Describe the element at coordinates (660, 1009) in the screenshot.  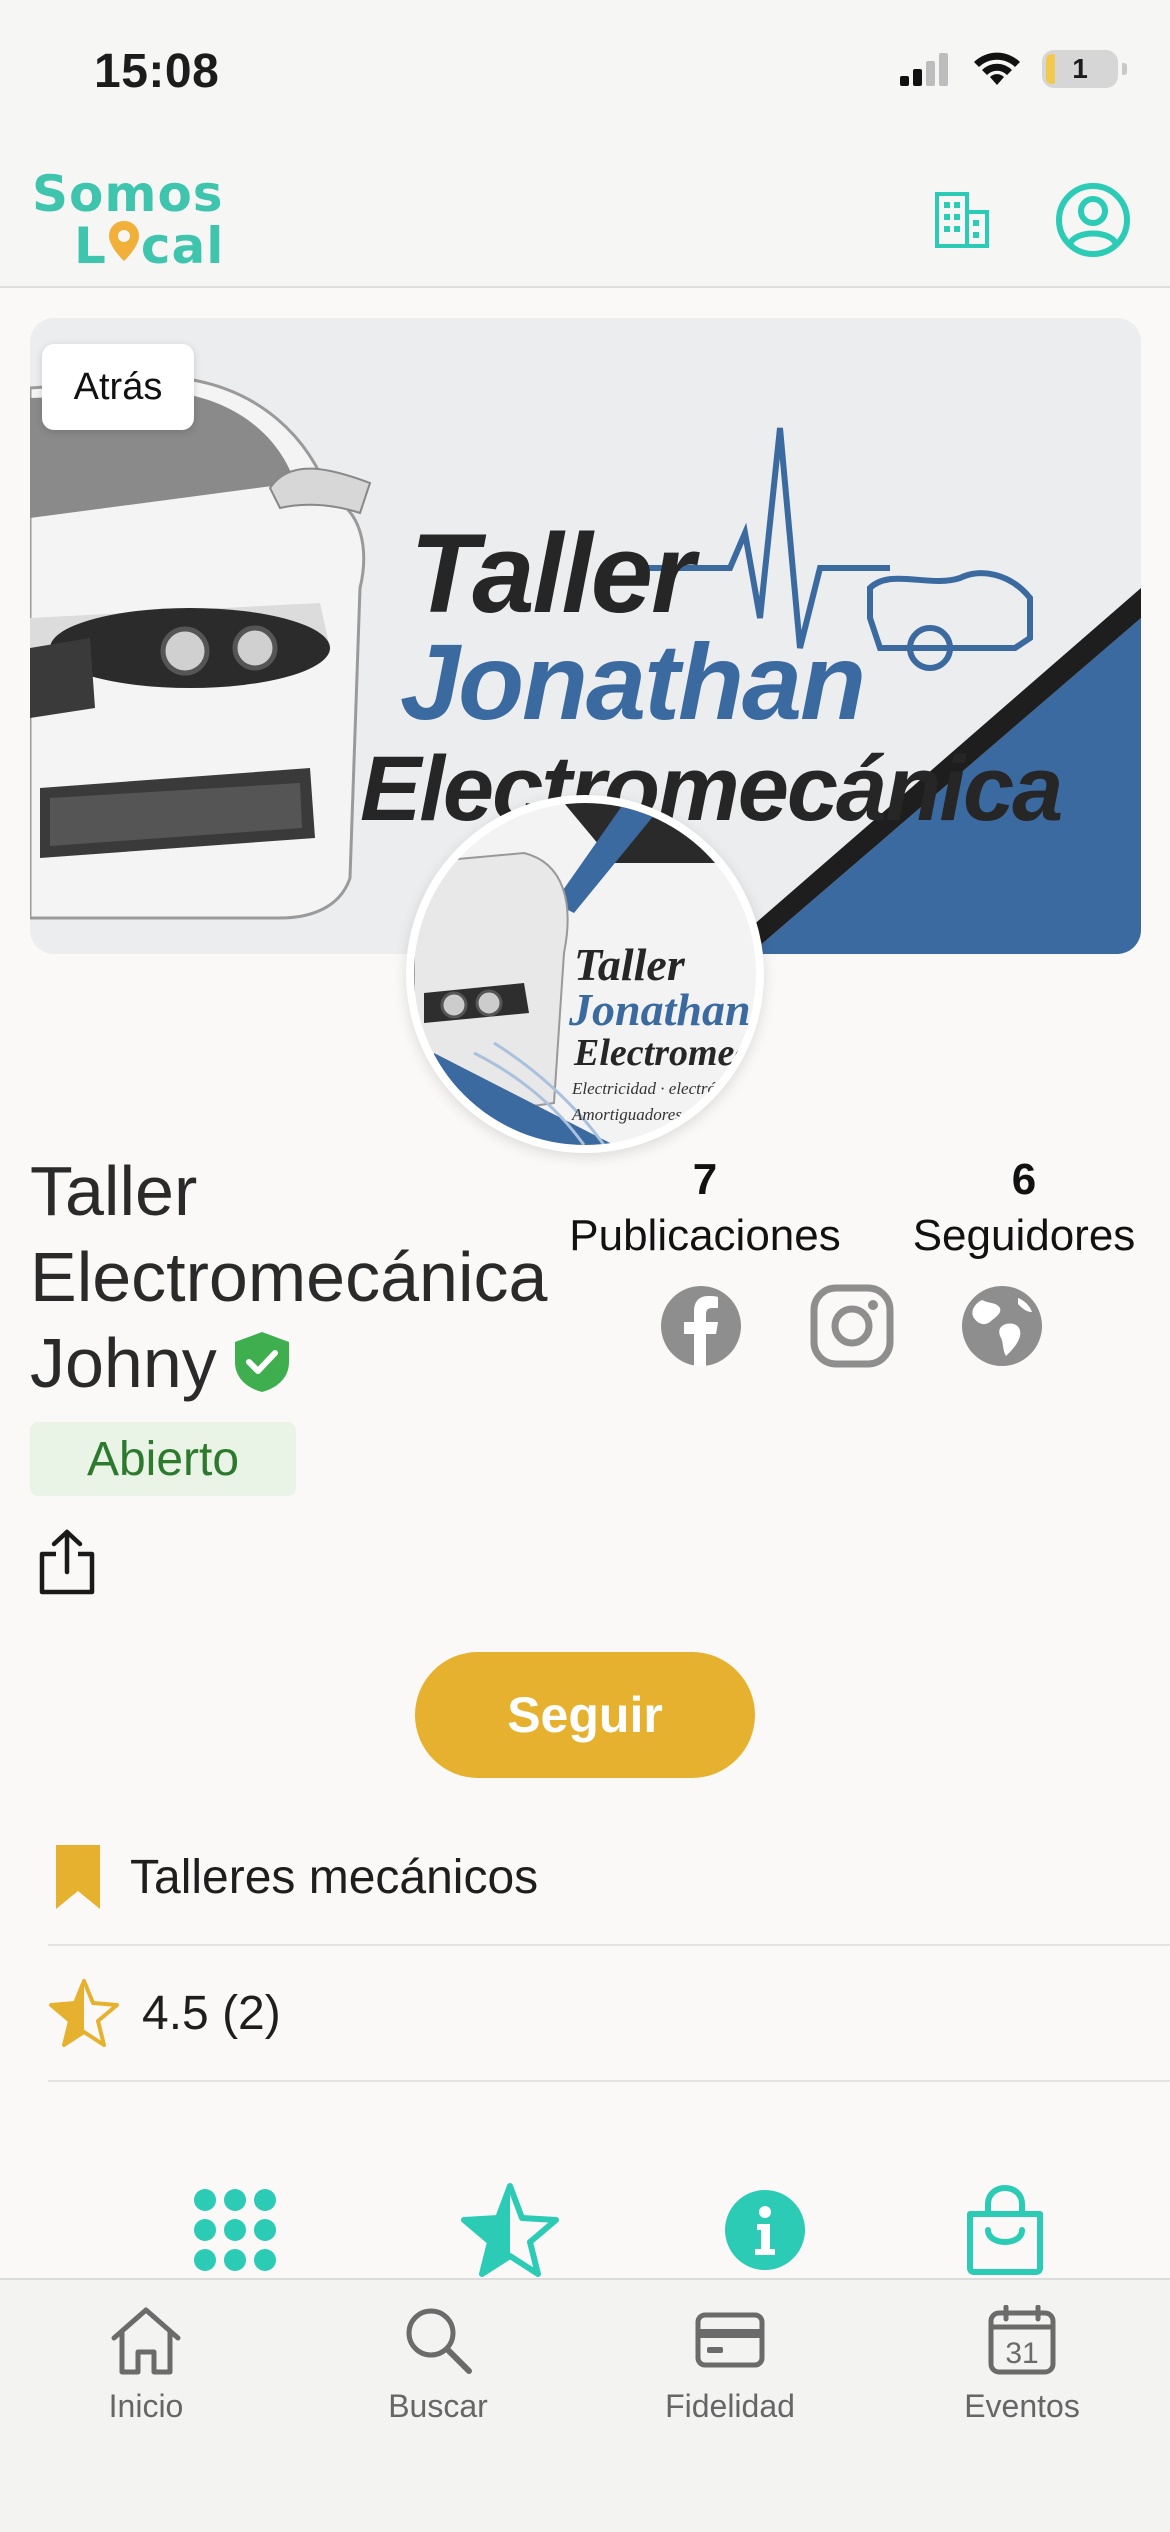
I see `avatar-text-line2: Jonathan` at that location.